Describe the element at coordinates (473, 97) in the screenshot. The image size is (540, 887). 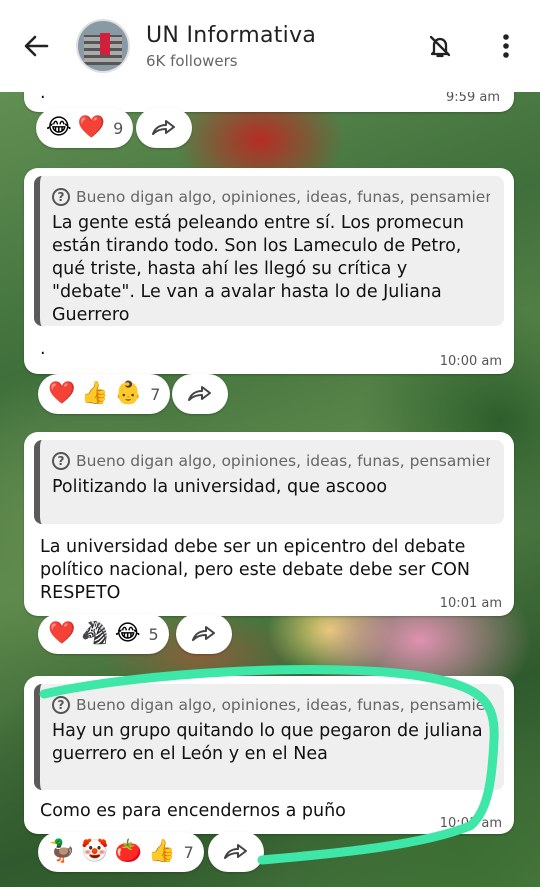
I see `message-time: 9:59 am` at that location.